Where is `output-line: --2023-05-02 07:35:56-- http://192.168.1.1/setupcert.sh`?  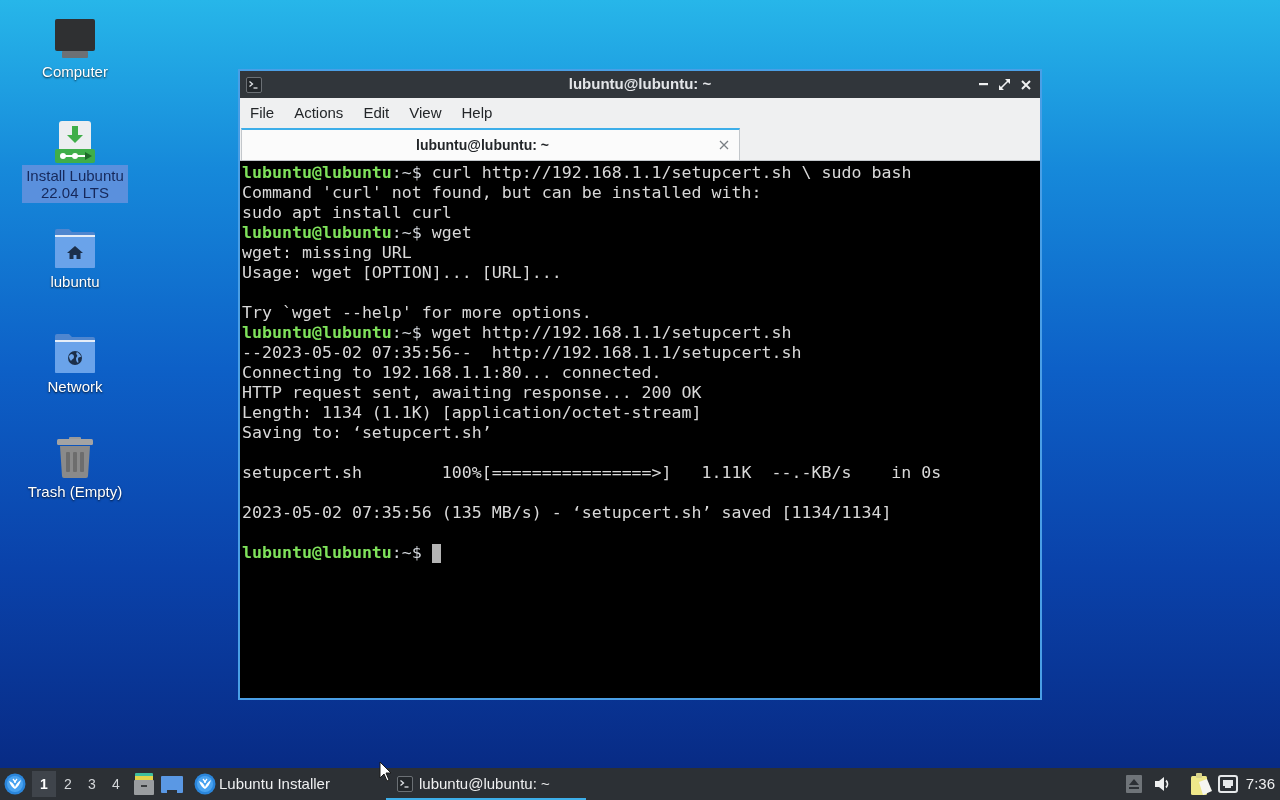
output-line: --2023-05-02 07:35:56-- http://192.168.1.1/setupcert.sh is located at coordinates (522, 353).